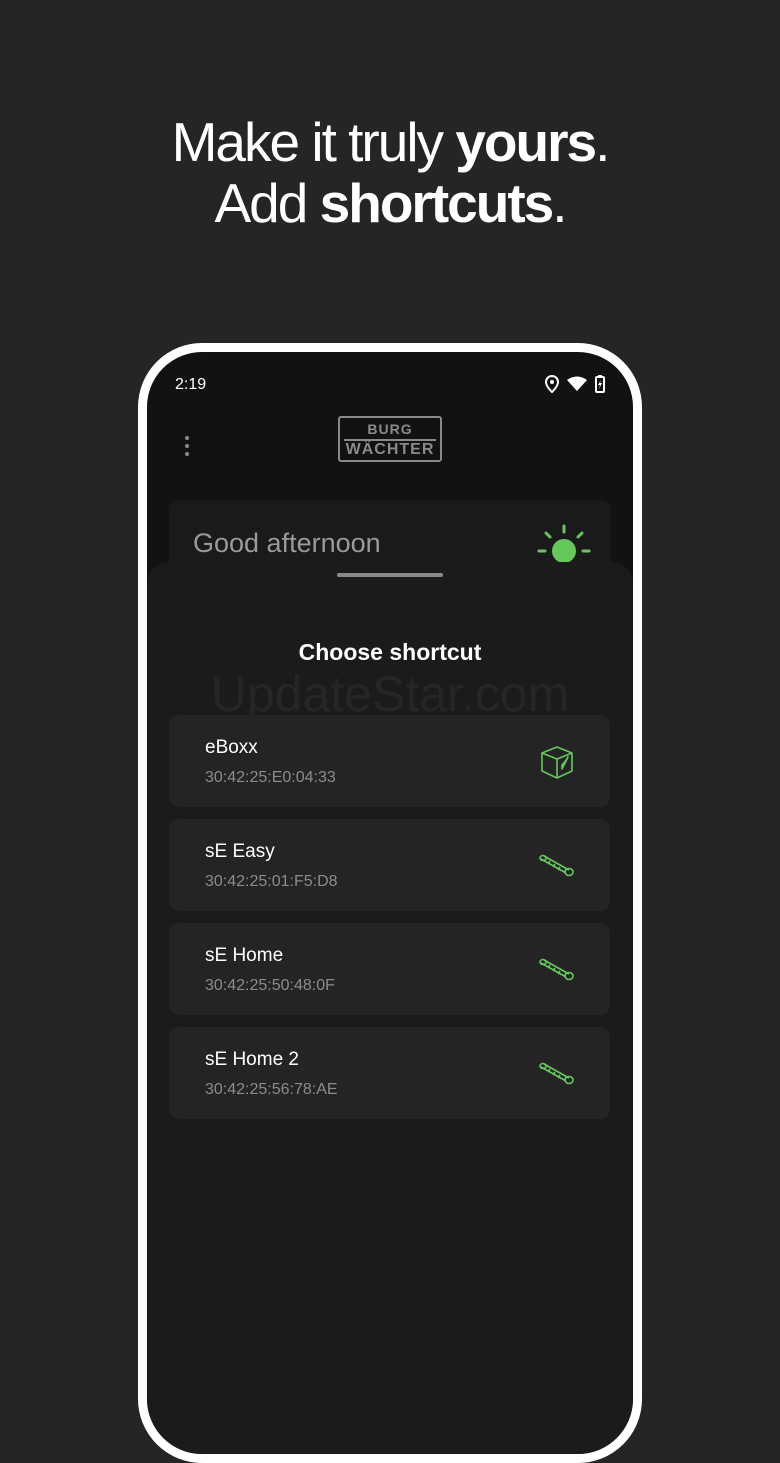  I want to click on shortcut-item-se-easy: sE Easy 30:42:25:01:F5:D8, so click(389, 865).